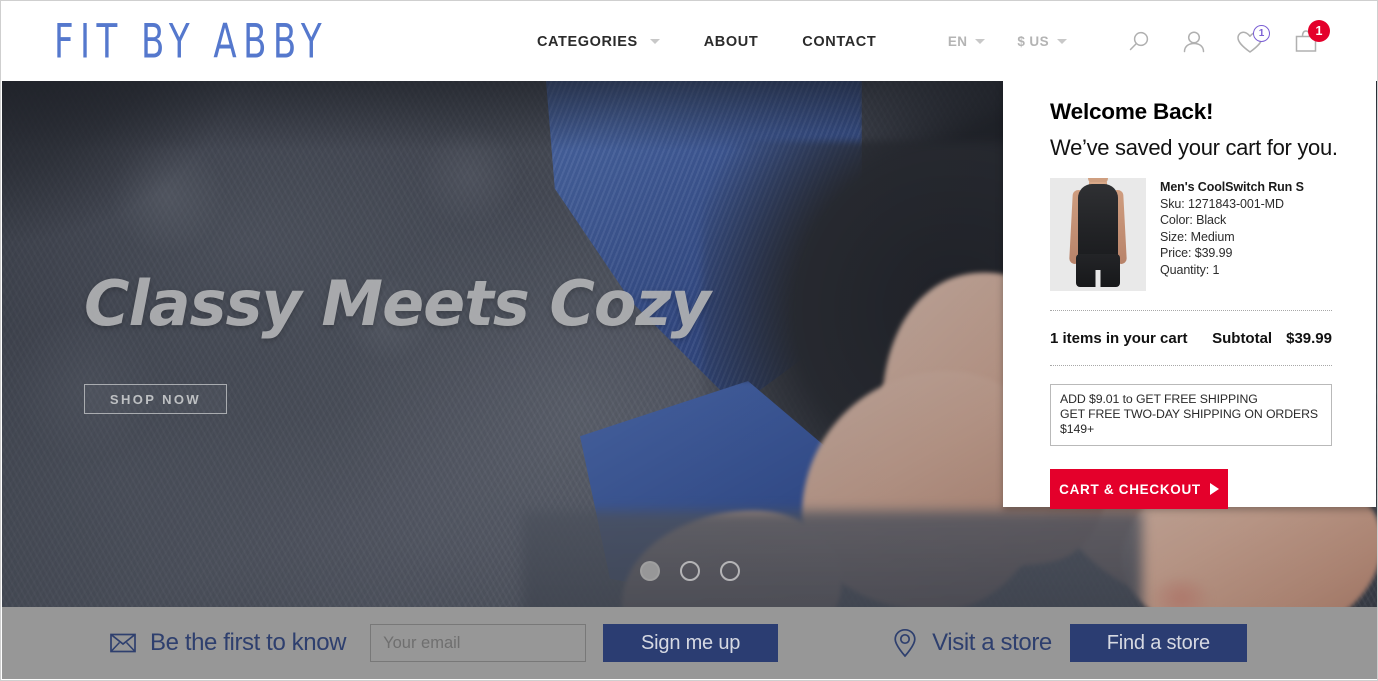  I want to click on nav-item-contact: CONTACT, so click(839, 42).